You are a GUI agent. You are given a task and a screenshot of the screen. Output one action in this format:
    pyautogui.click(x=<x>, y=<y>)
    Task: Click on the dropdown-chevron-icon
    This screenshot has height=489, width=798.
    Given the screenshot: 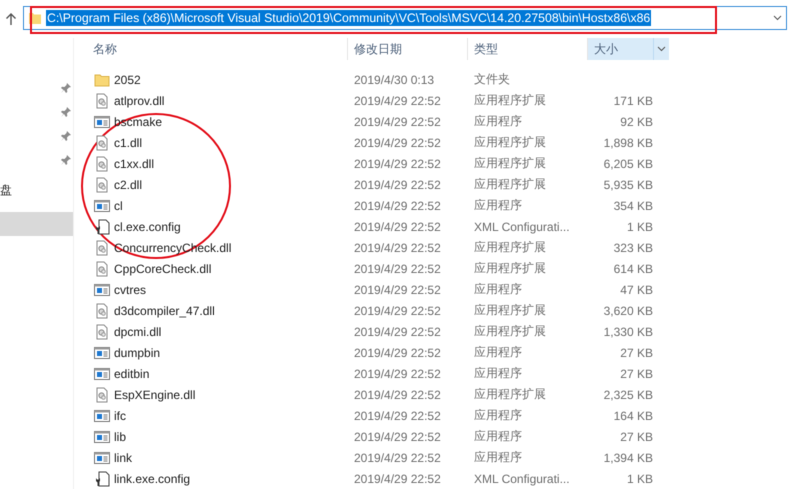 What is the action you would take?
    pyautogui.click(x=777, y=18)
    